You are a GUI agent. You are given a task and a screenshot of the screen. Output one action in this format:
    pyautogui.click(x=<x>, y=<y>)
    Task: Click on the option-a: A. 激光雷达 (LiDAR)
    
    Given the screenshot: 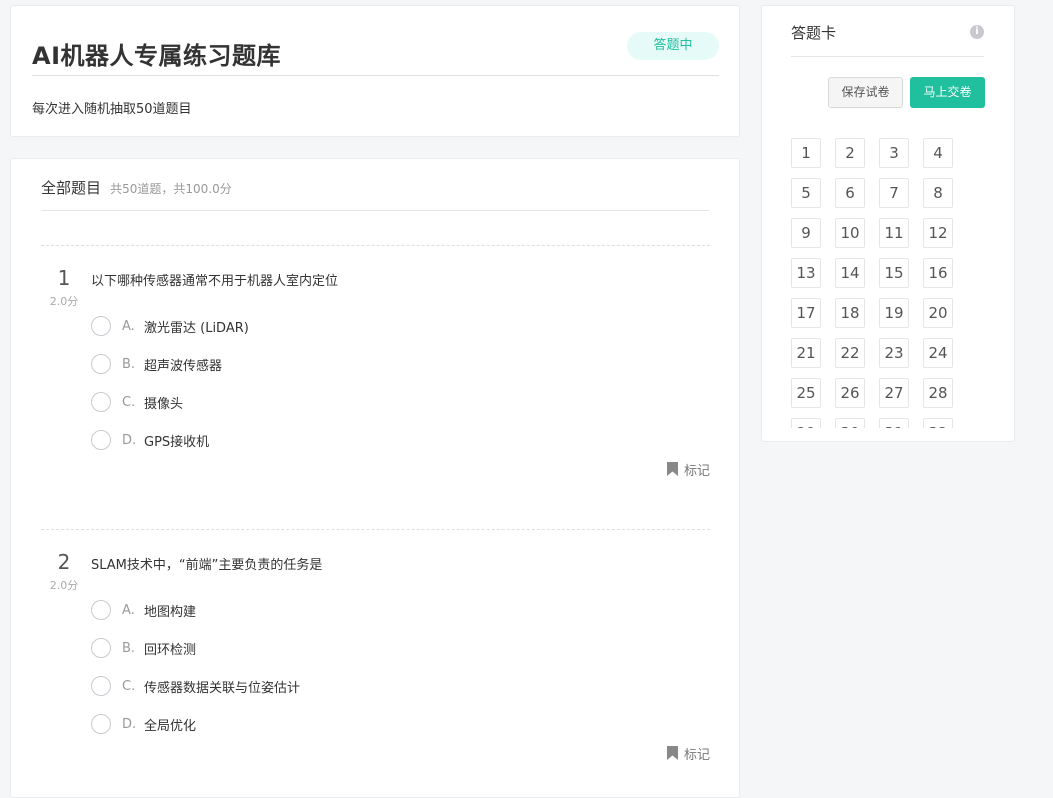 What is the action you would take?
    pyautogui.click(x=170, y=326)
    